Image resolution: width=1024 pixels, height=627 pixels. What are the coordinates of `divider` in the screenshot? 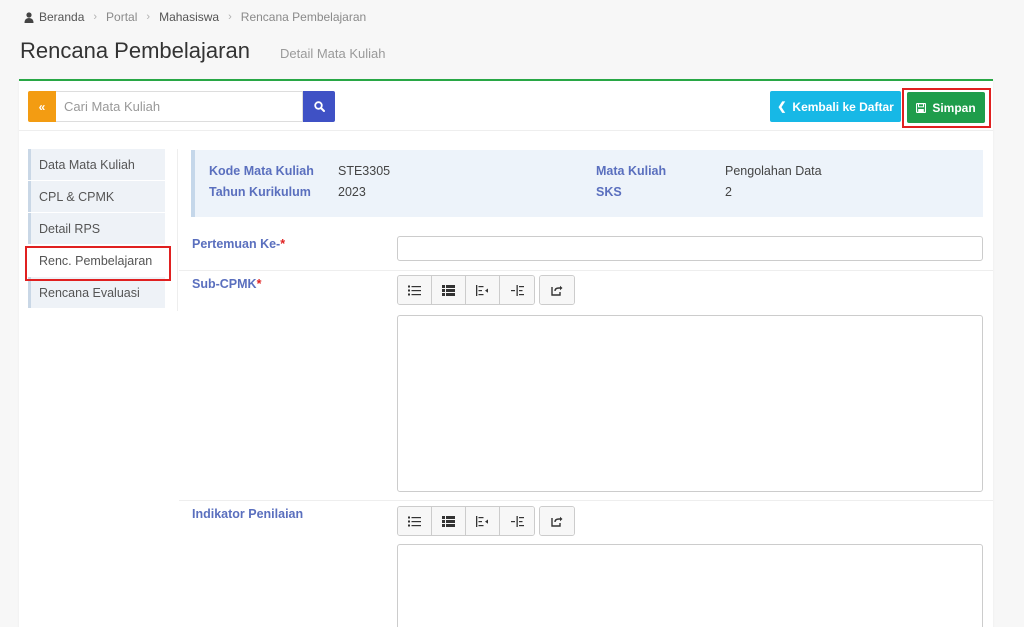 It's located at (177, 230).